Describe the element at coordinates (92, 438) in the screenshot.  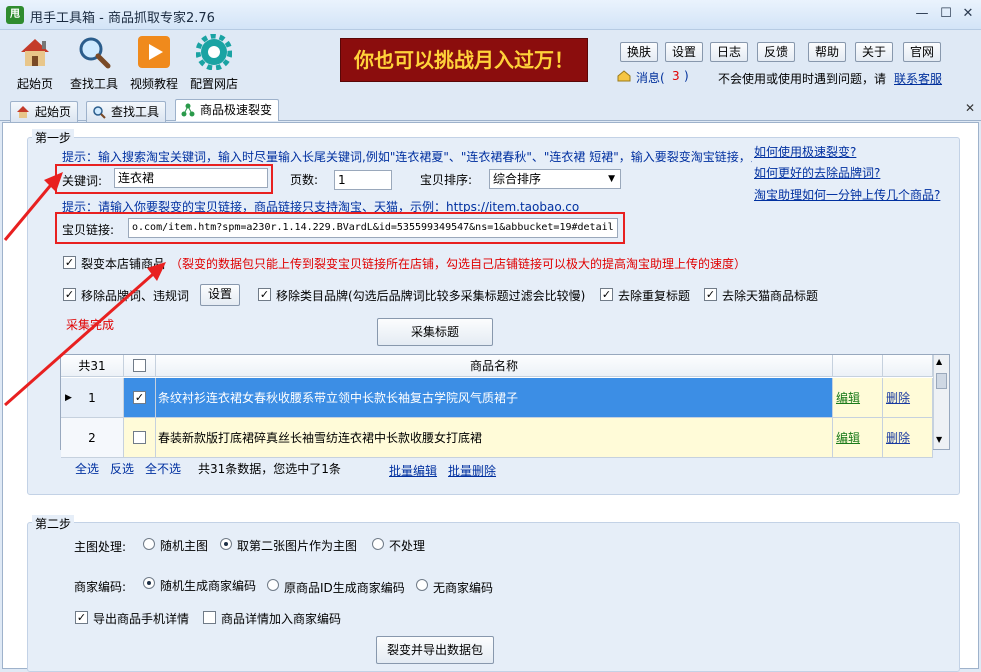
I see `row-number: 2` at that location.